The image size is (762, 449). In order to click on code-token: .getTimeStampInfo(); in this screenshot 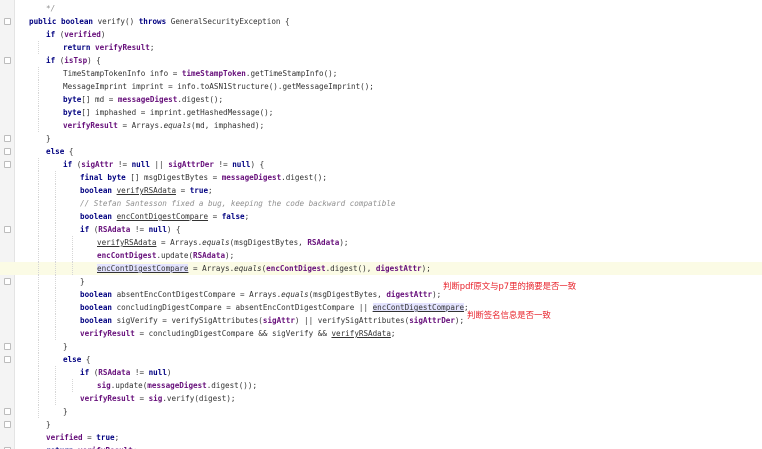, I will do `click(291, 73)`.